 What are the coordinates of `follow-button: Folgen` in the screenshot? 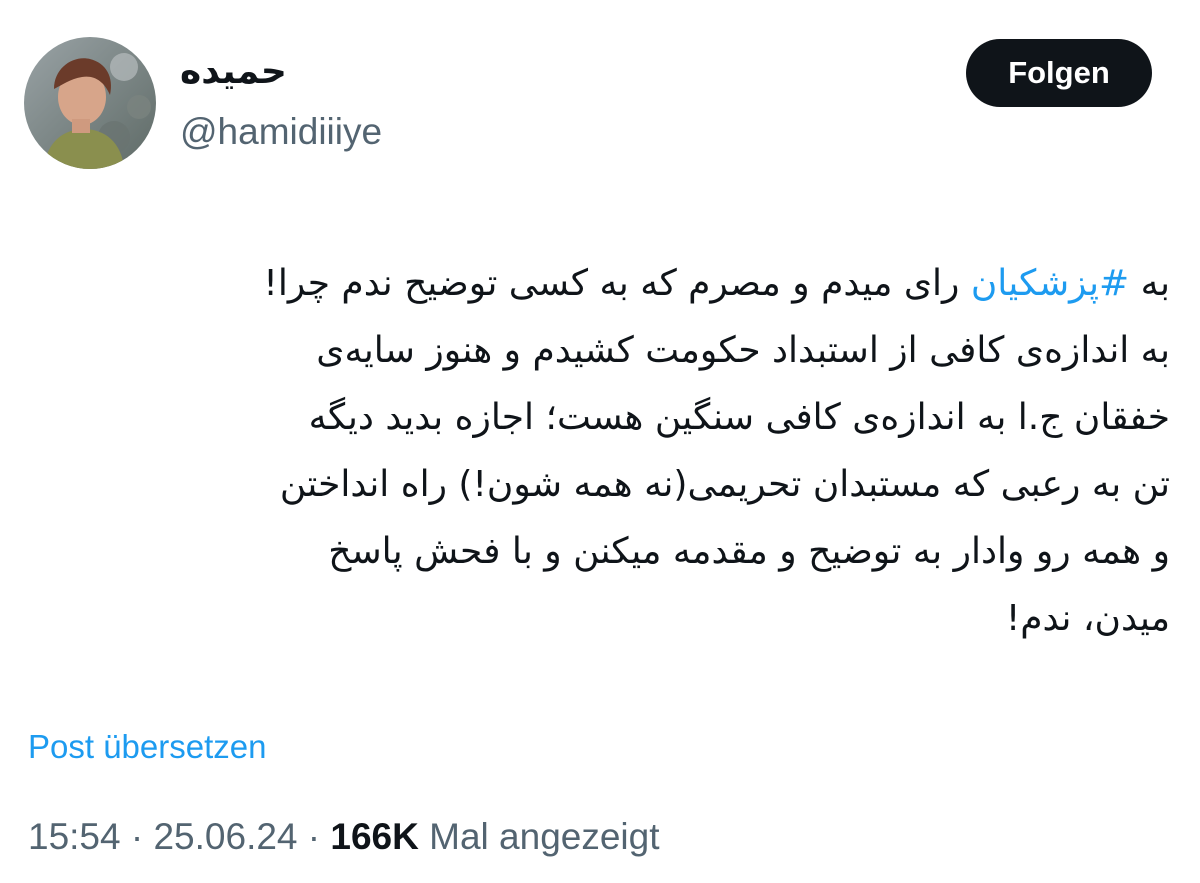 It's located at (1059, 73).